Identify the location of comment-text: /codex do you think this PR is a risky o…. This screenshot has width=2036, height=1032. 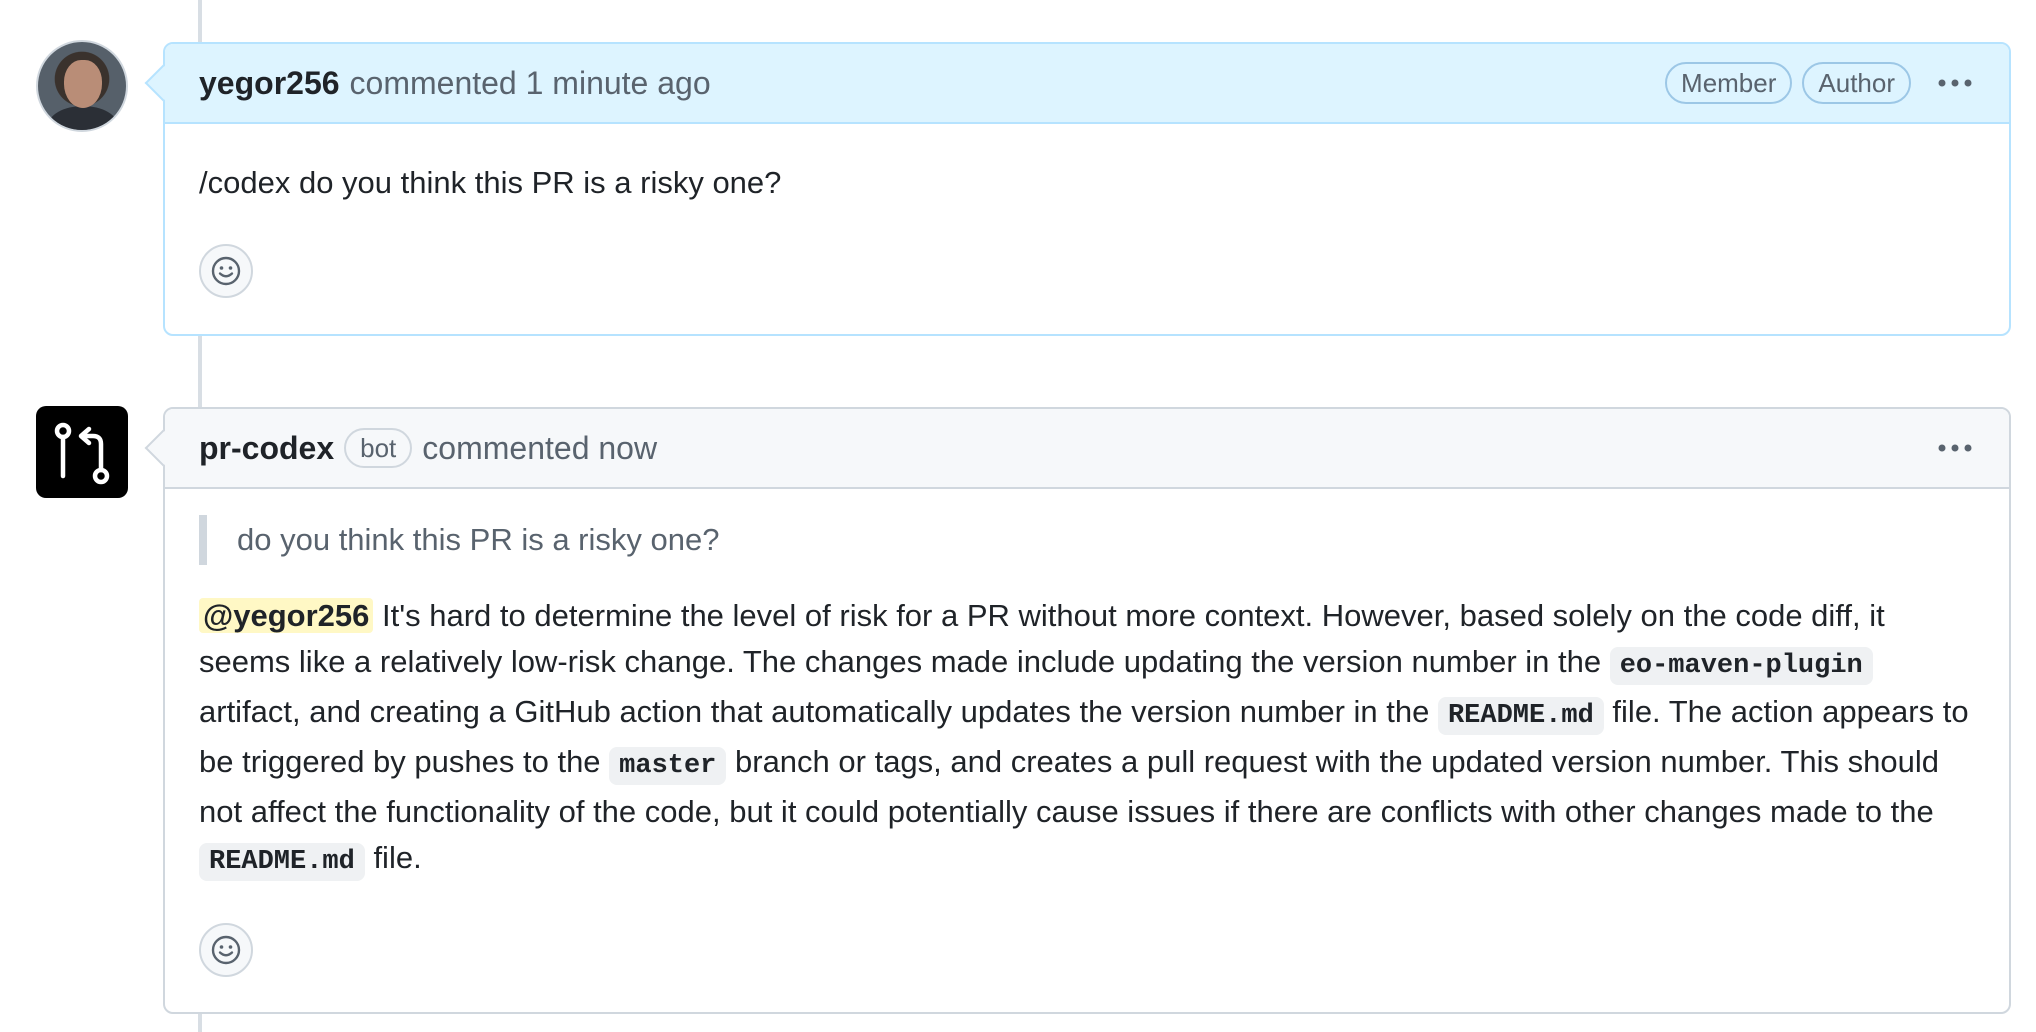
(490, 182).